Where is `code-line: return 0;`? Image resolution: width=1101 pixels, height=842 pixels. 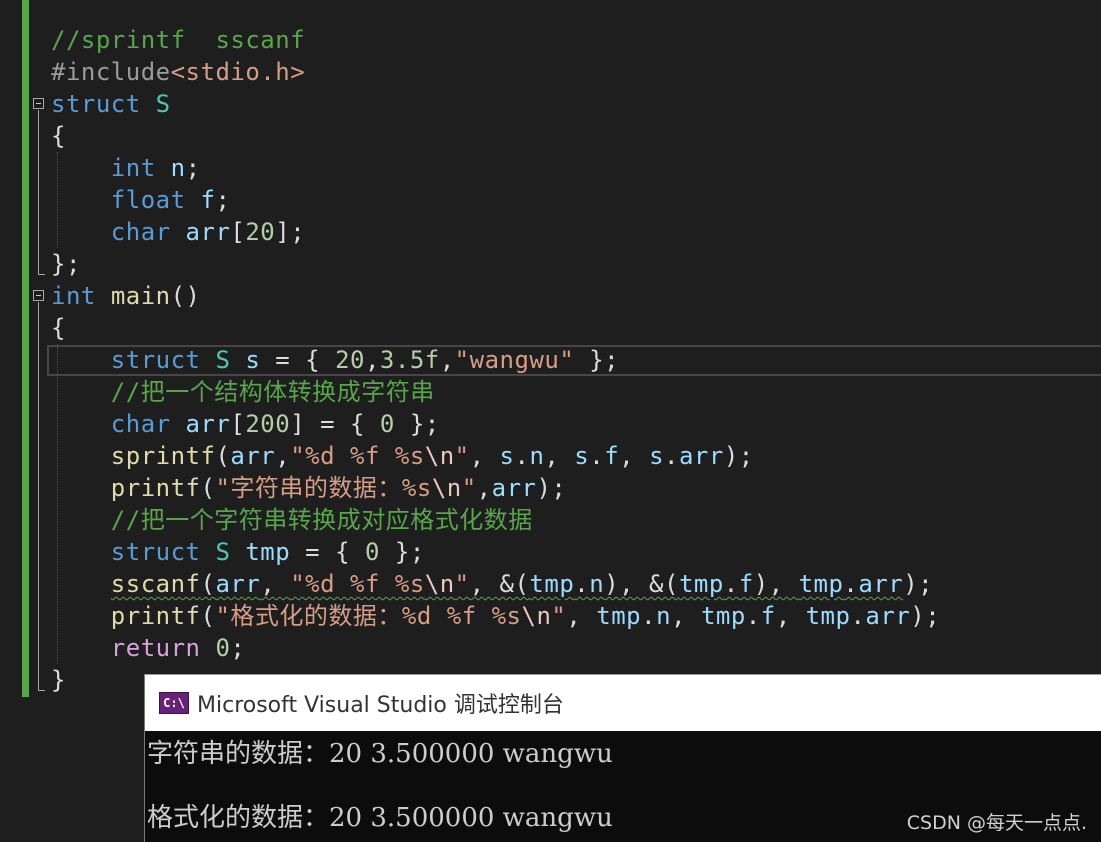 code-line: return 0; is located at coordinates (495, 648).